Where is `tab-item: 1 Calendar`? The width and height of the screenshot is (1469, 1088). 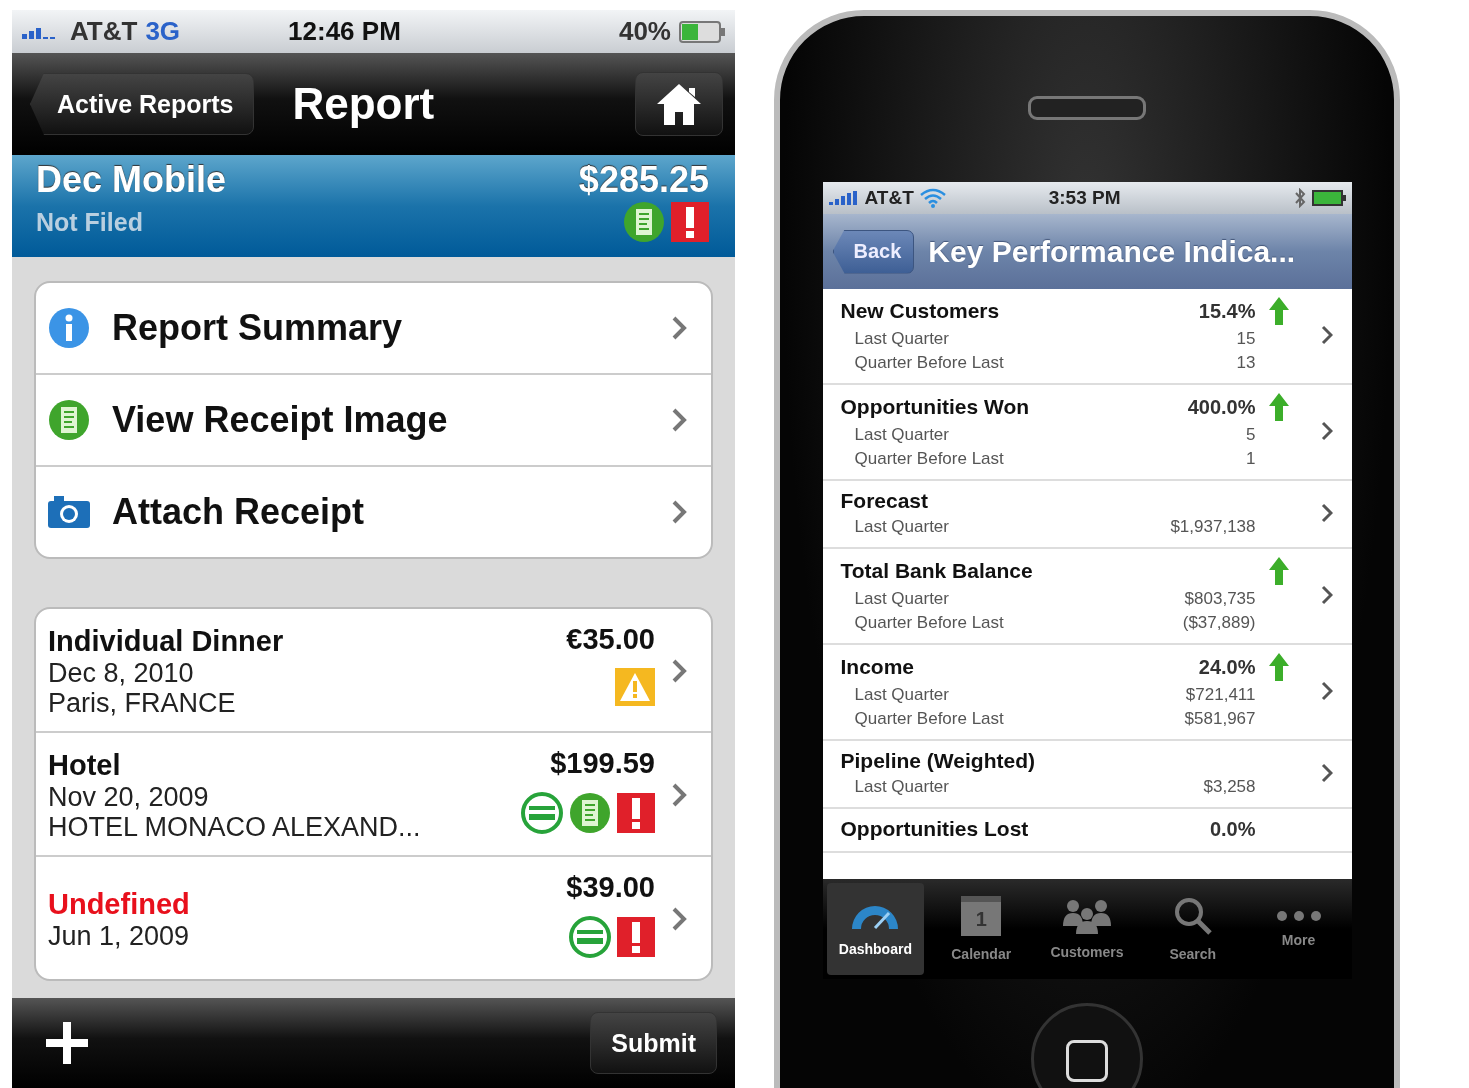 tab-item: 1 Calendar is located at coordinates (981, 929).